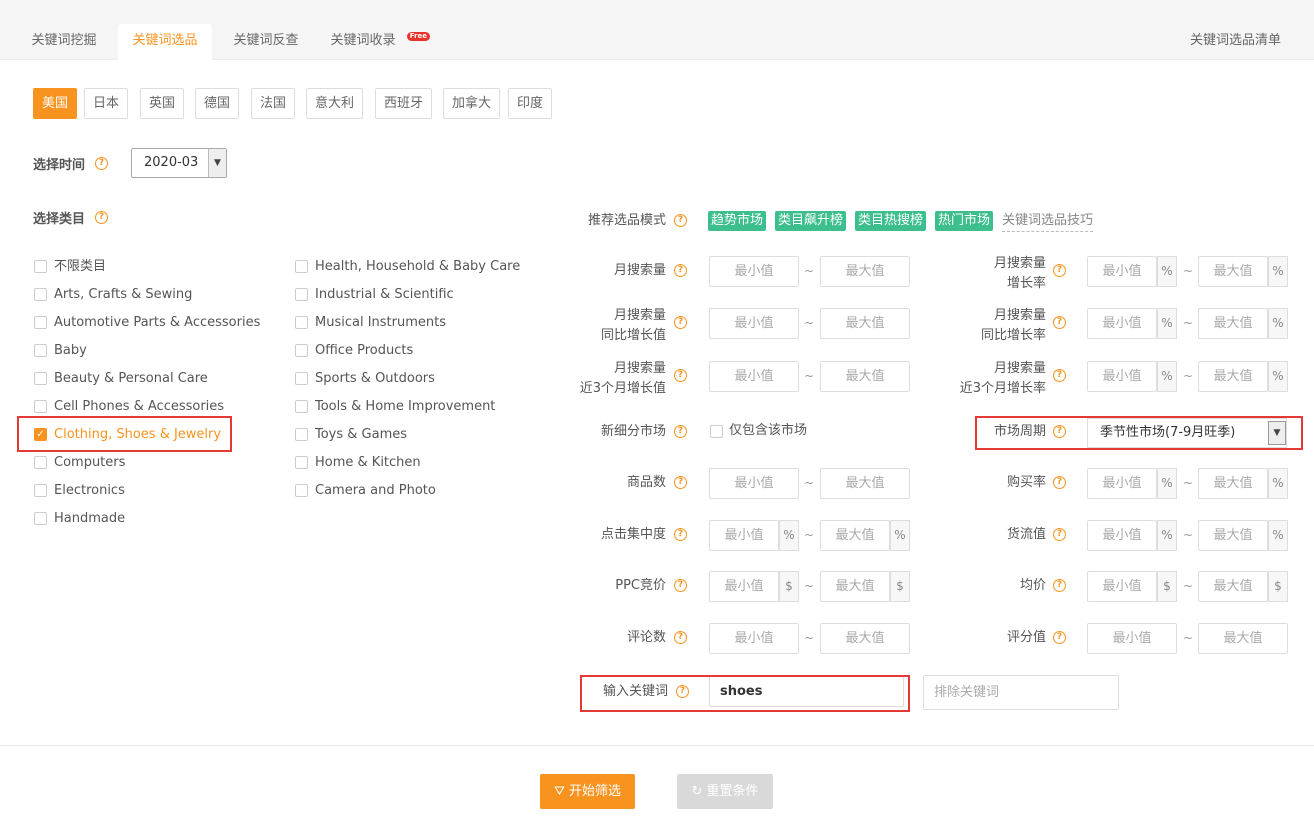  Describe the element at coordinates (737, 221) in the screenshot. I see `mode-trend-market: 趋势市场` at that location.